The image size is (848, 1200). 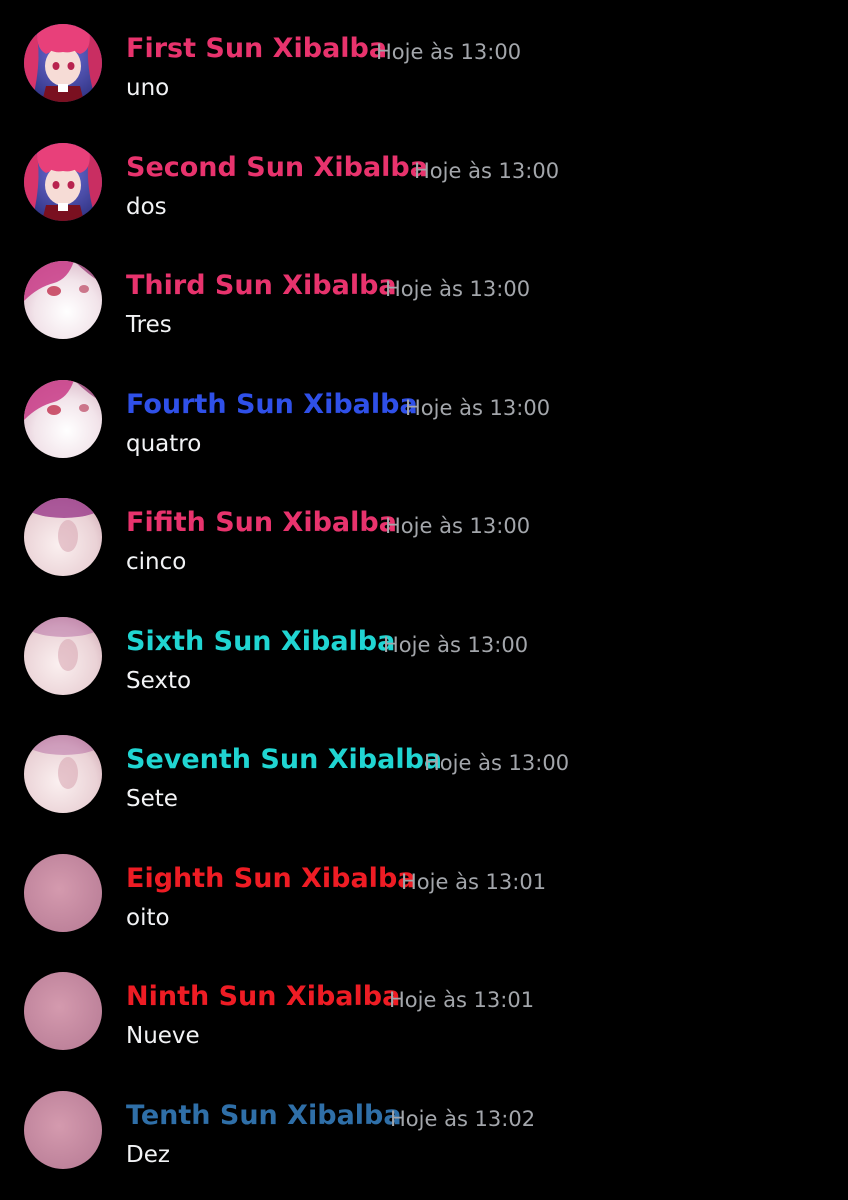 I want to click on message-item: Eighth Sun Xibalba Hoje às 13:01 oito, so click(x=424, y=889).